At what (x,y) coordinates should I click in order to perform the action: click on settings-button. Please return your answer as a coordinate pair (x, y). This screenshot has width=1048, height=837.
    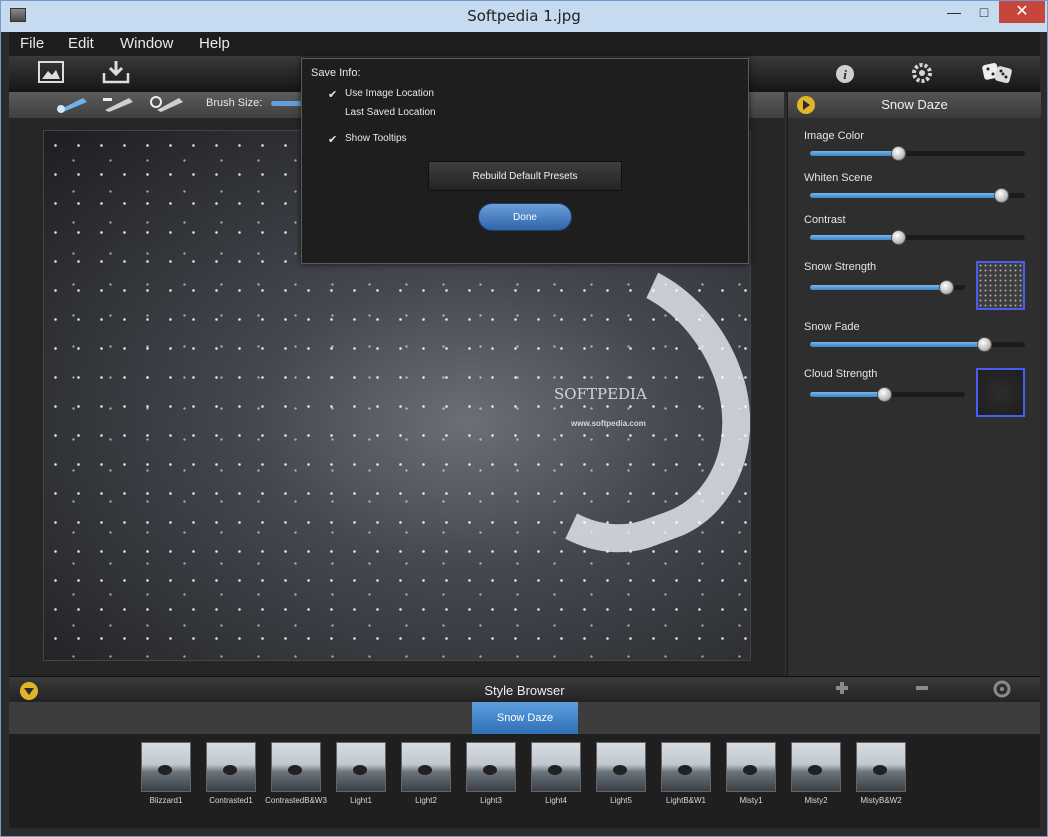
    Looking at the image, I should click on (922, 75).